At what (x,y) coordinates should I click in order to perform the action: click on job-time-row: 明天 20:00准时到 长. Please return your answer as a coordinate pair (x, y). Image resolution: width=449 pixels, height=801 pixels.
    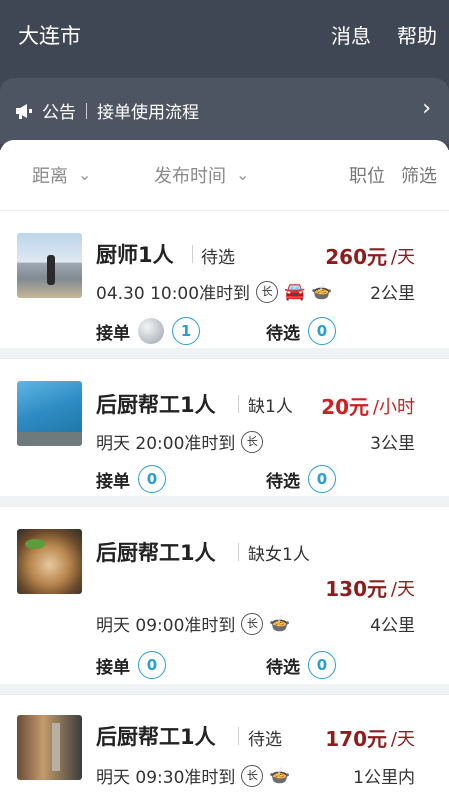
    Looking at the image, I should click on (180, 441).